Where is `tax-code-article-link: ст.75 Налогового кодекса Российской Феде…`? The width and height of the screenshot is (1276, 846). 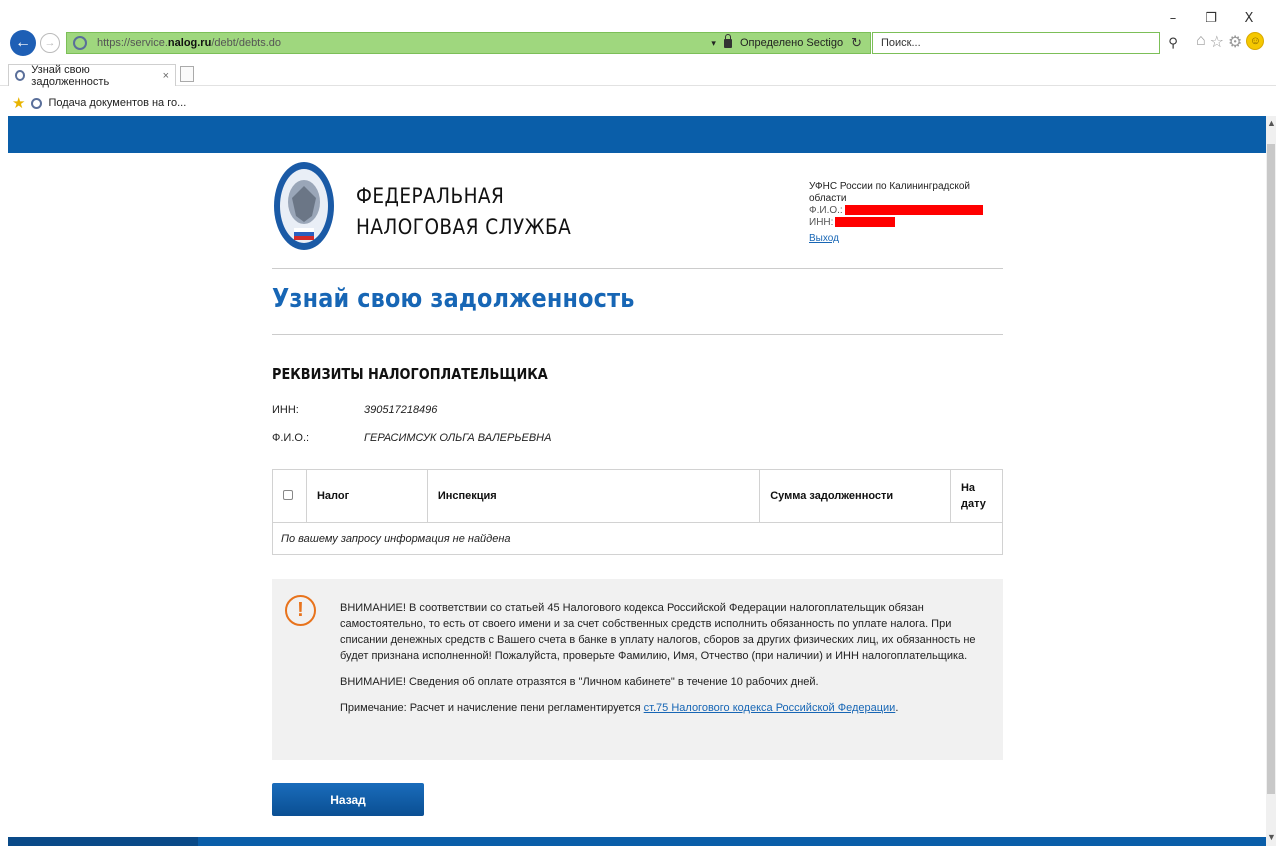 tax-code-article-link: ст.75 Налогового кодекса Российской Феде… is located at coordinates (770, 708).